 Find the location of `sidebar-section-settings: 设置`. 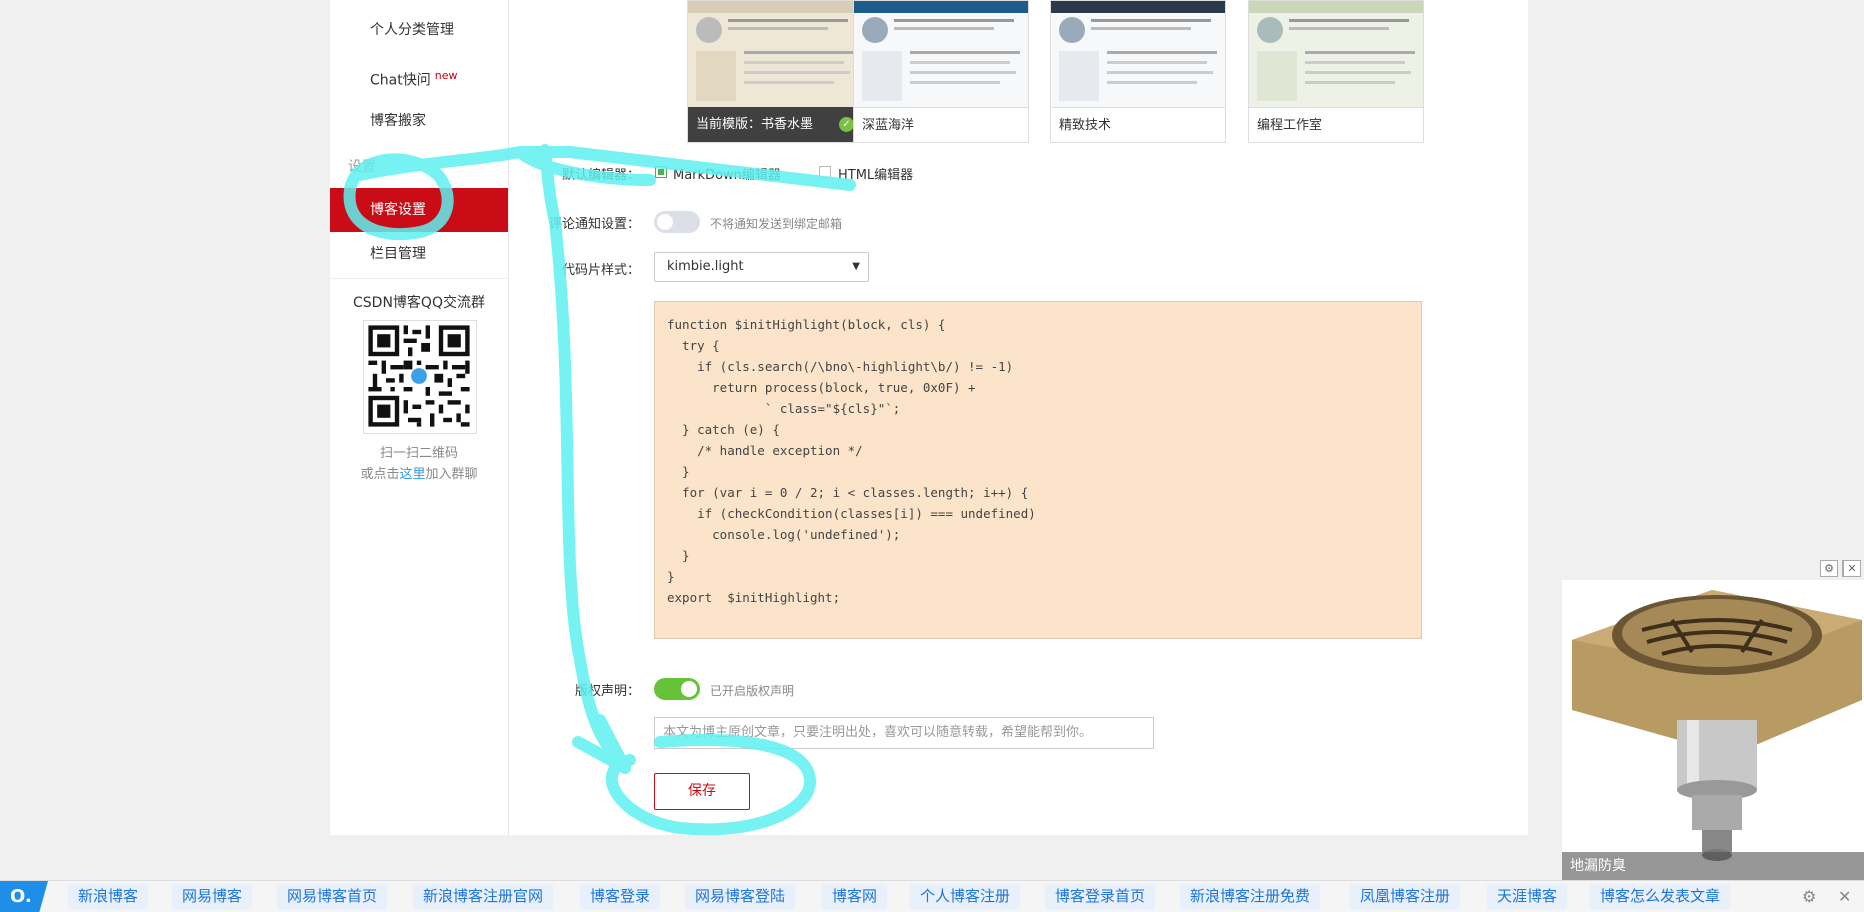

sidebar-section-settings: 设置 is located at coordinates (362, 167).